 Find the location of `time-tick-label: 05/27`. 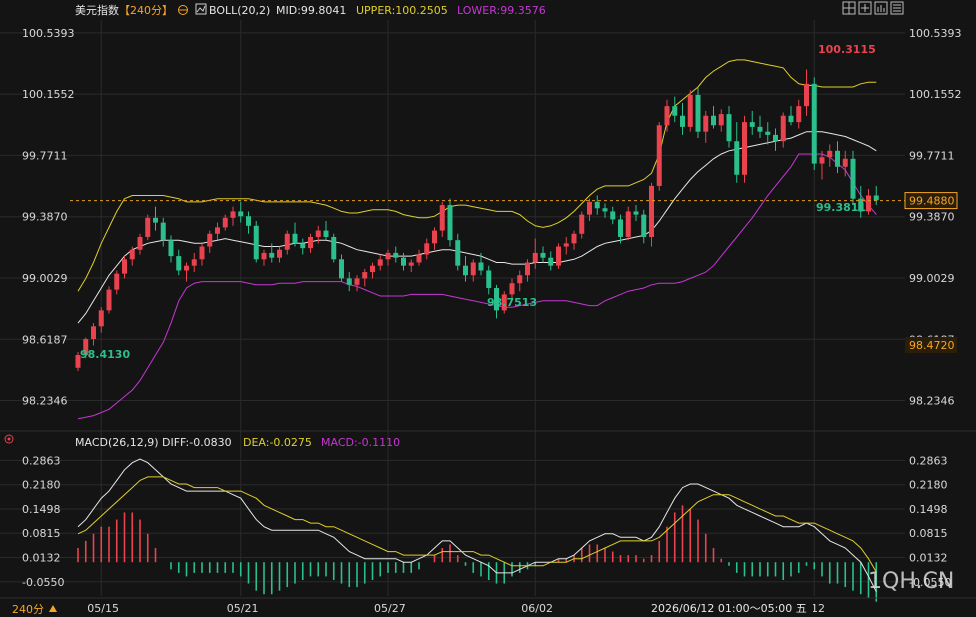

time-tick-label: 05/27 is located at coordinates (390, 608).